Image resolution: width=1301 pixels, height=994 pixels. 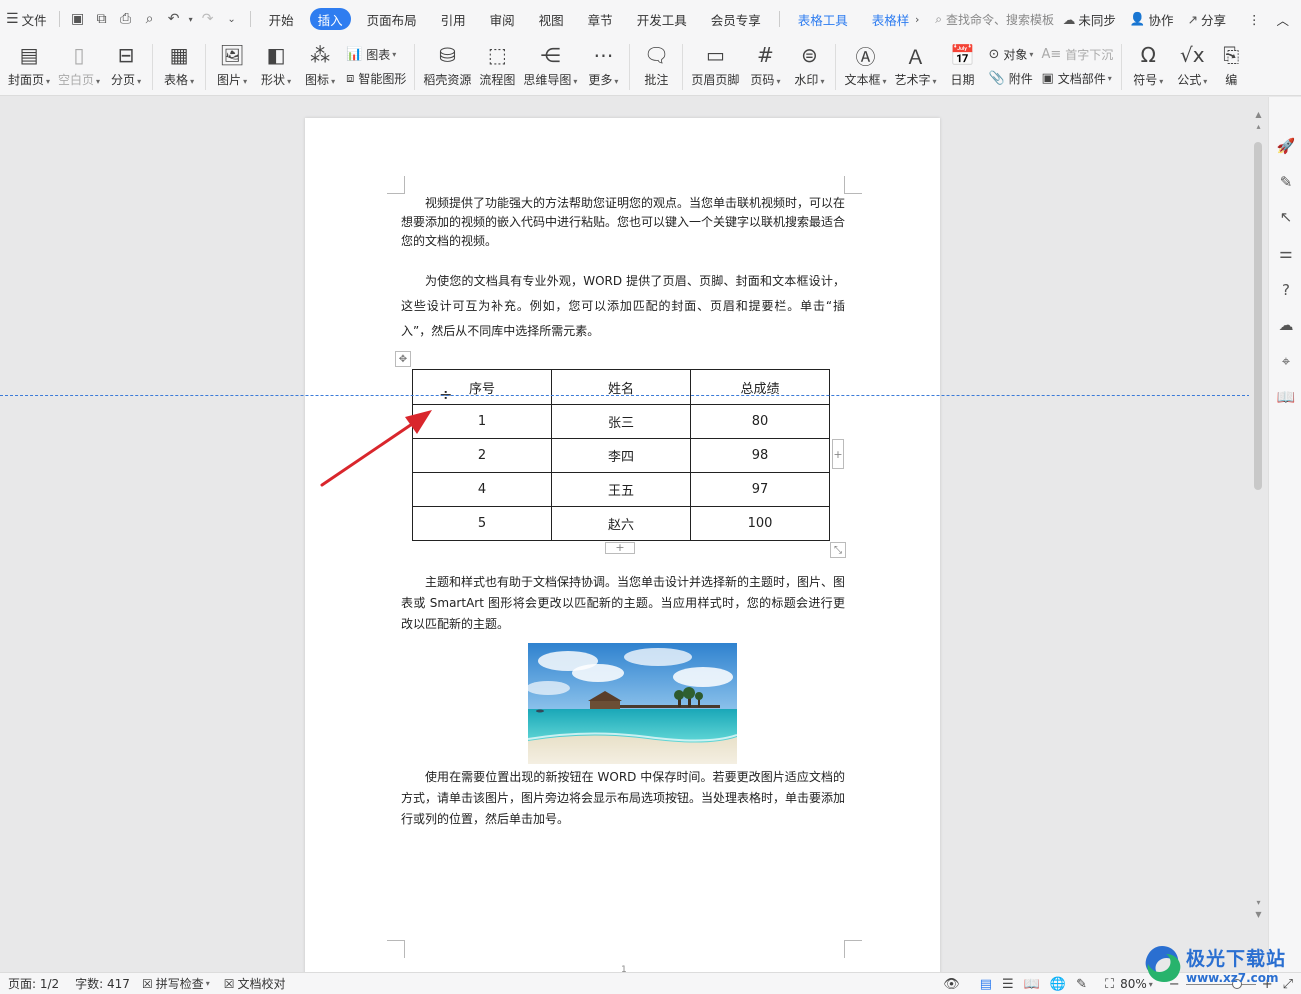 What do you see at coordinates (986, 984) in the screenshot?
I see `page-view-icon: ▤` at bounding box center [986, 984].